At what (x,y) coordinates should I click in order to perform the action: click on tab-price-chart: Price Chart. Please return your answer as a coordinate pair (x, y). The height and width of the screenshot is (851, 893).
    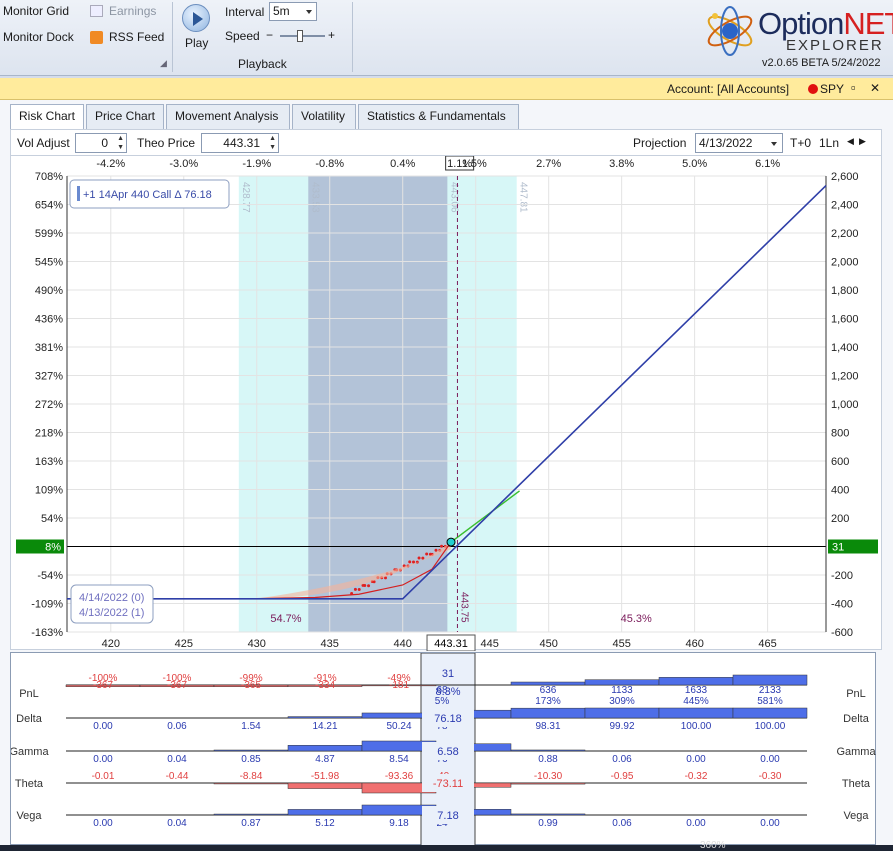
    Looking at the image, I should click on (125, 116).